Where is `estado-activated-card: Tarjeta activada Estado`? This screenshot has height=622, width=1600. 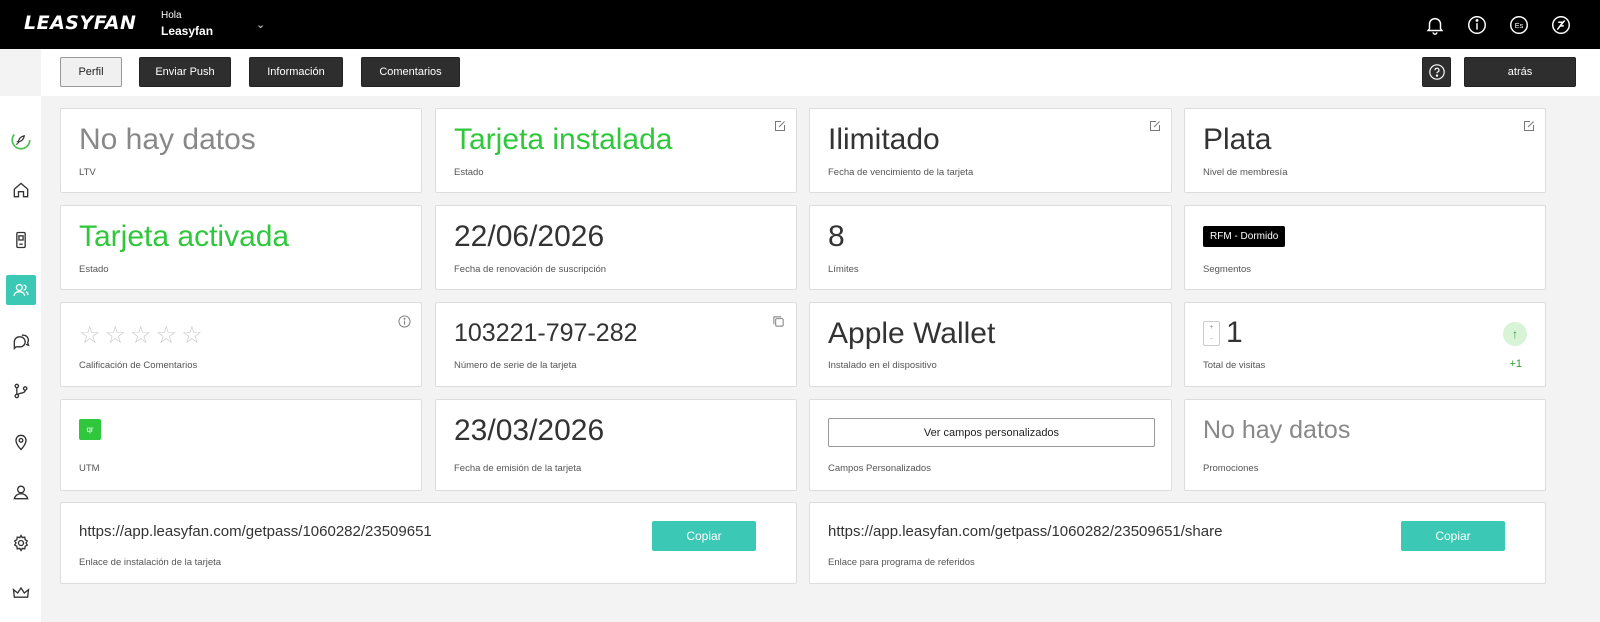
estado-activated-card: Tarjeta activada Estado is located at coordinates (241, 247).